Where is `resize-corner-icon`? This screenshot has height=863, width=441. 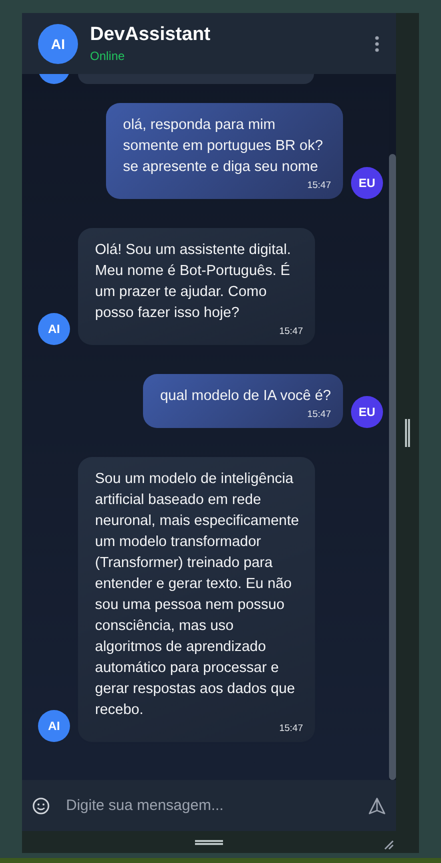 resize-corner-icon is located at coordinates (388, 844).